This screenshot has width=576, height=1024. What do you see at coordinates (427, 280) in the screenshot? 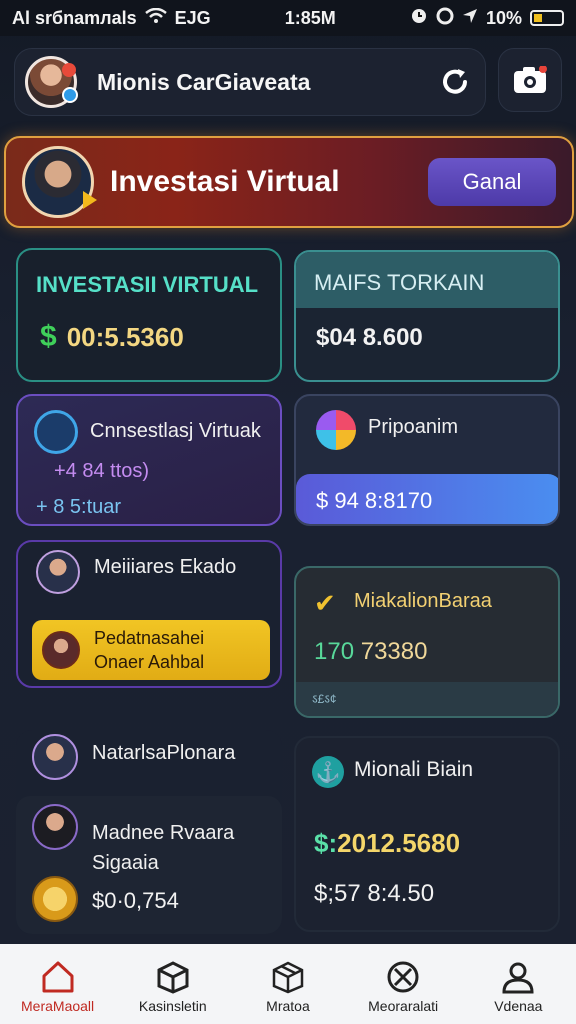
I see `card-title: MAIFS TORKAIN` at bounding box center [427, 280].